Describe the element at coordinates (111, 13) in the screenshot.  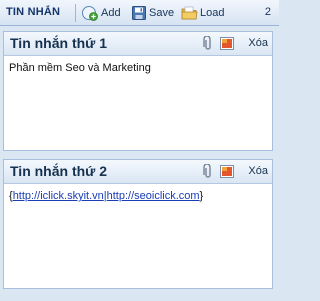
I see `add-button-label: Add` at that location.